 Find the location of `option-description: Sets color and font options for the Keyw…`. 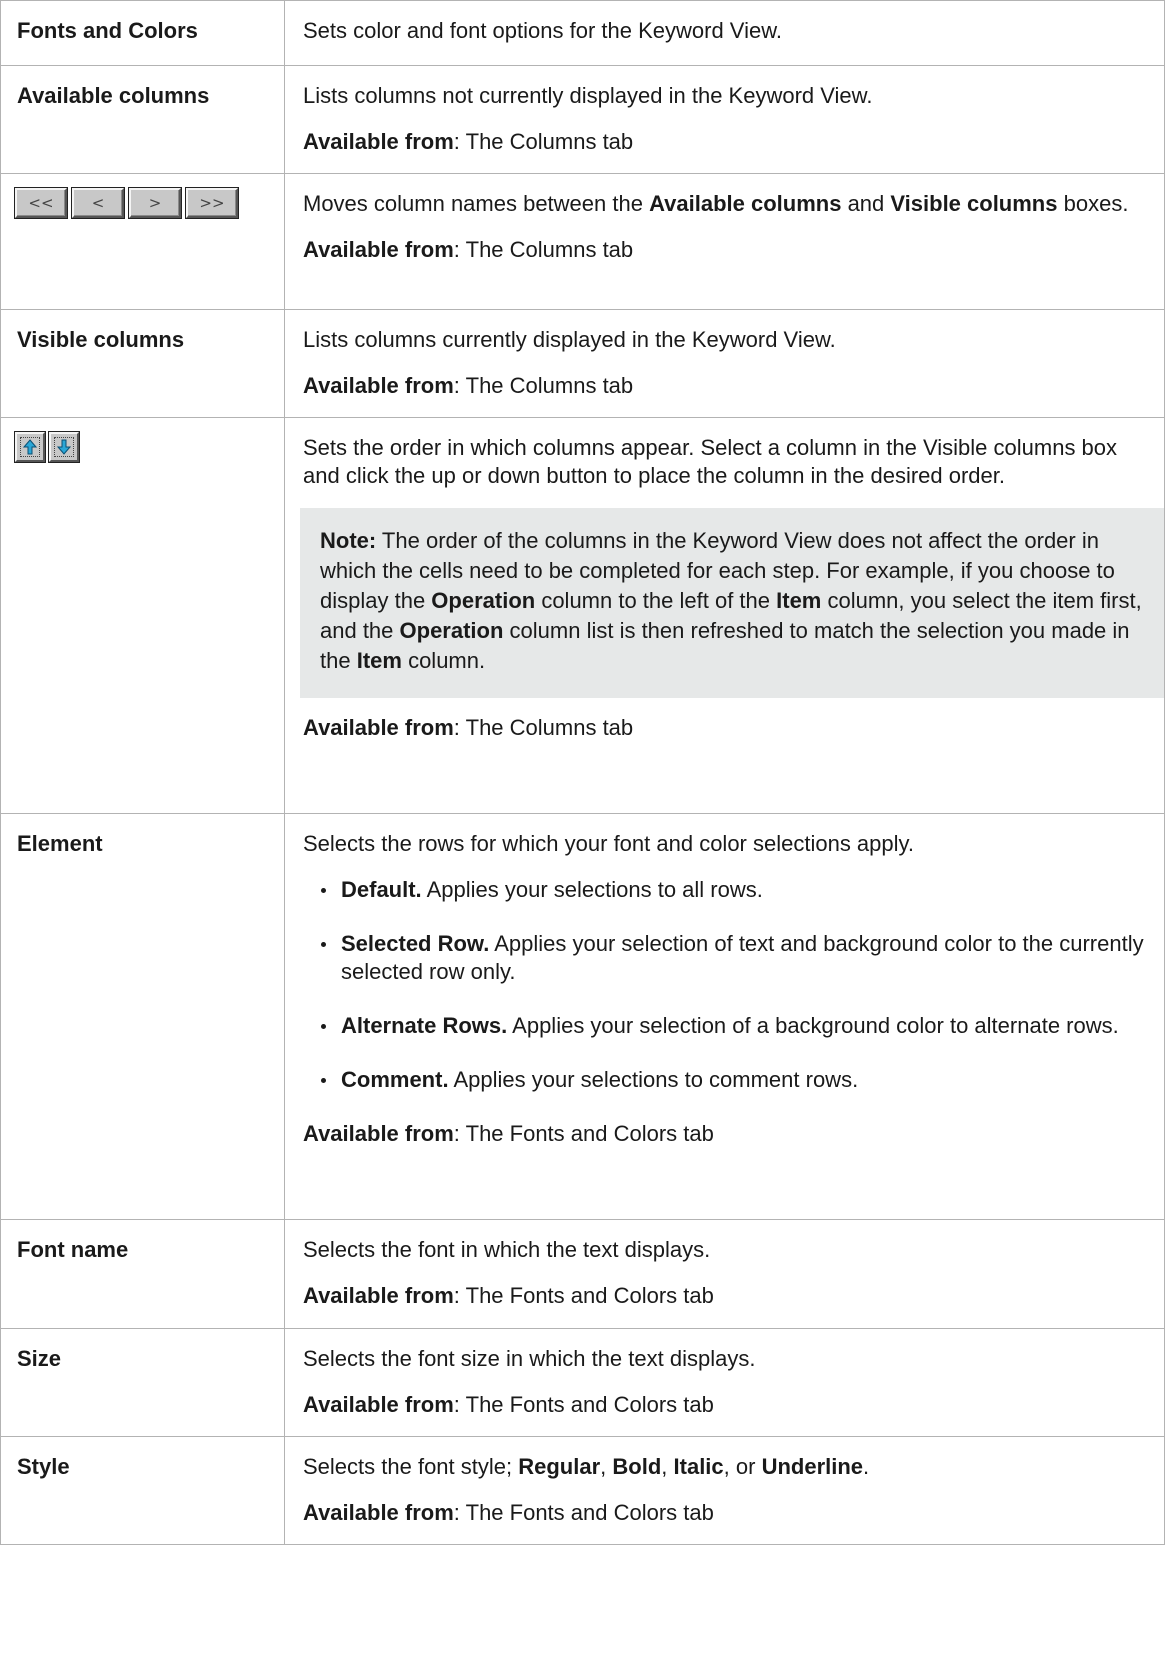

option-description: Sets color and font options for the Keyw… is located at coordinates (542, 30).